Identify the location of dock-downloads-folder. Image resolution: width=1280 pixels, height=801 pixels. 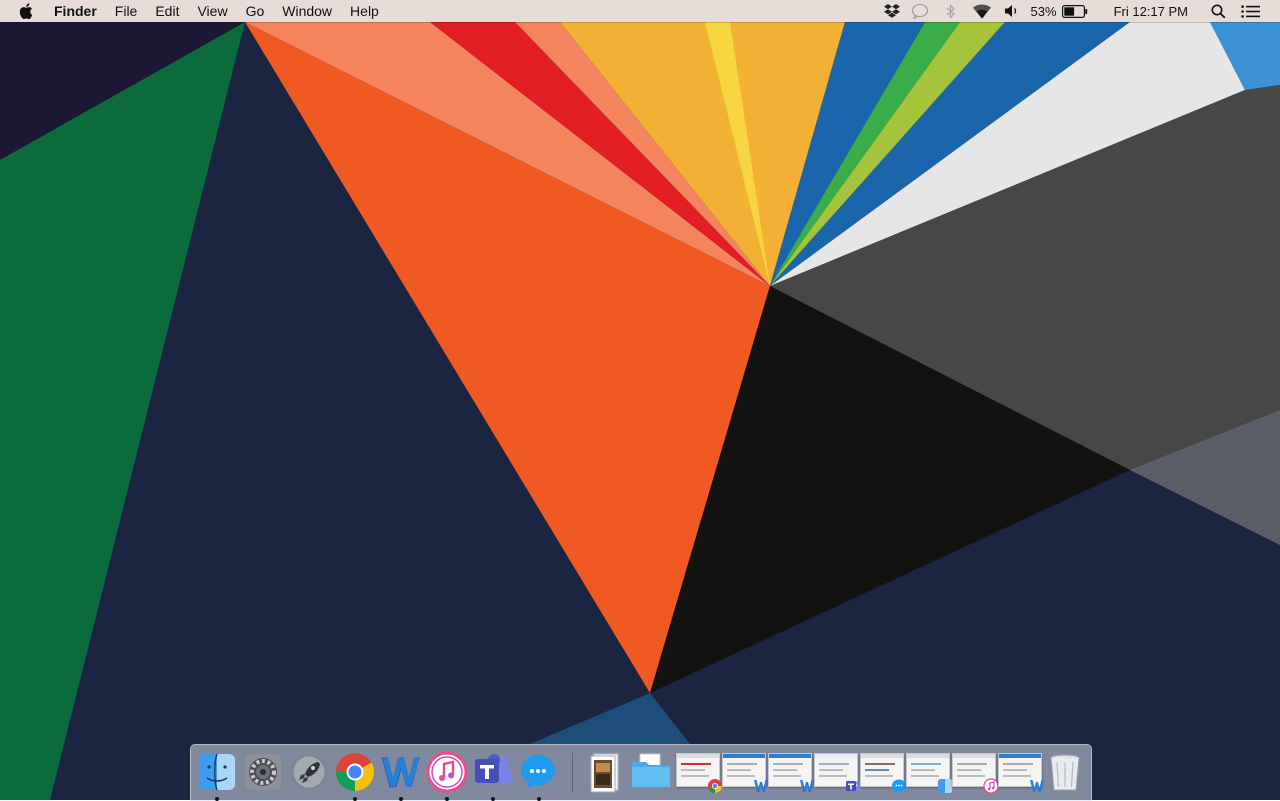
(651, 772).